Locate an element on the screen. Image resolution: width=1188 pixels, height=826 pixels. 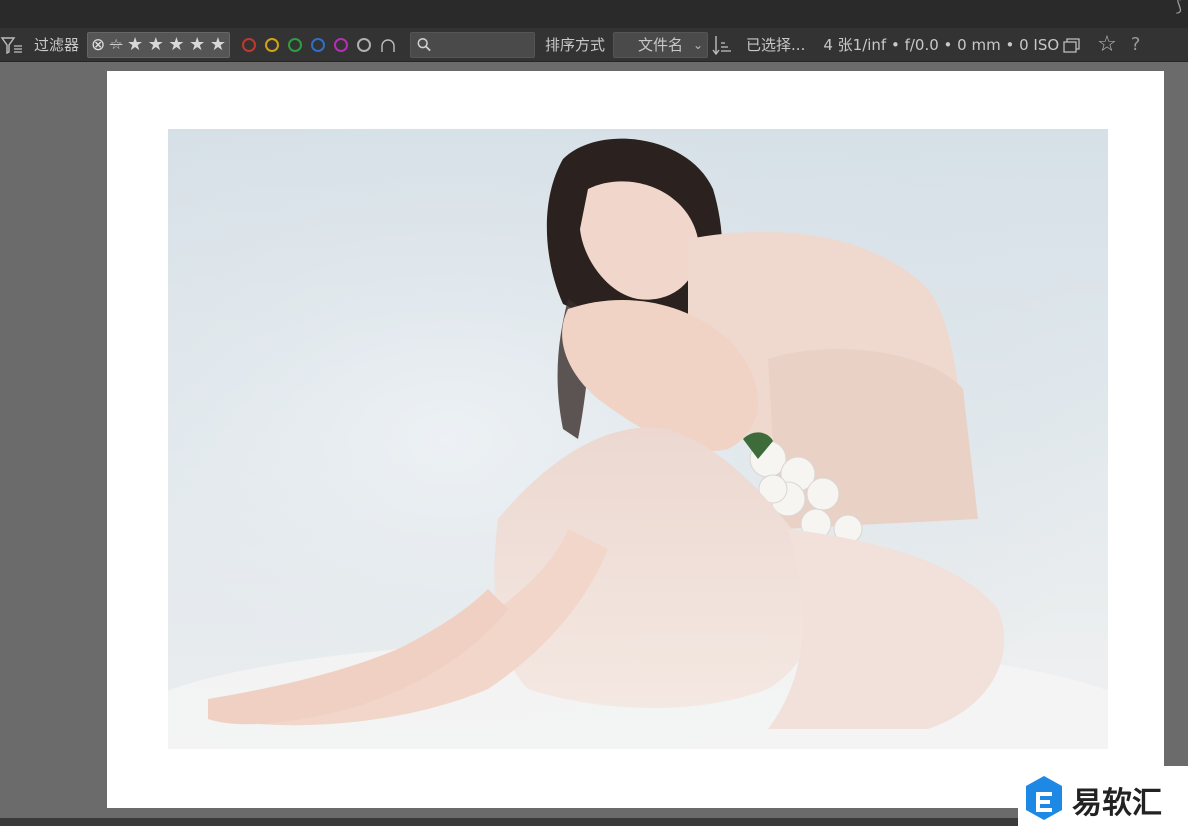
color-gray-icon is located at coordinates (364, 44).